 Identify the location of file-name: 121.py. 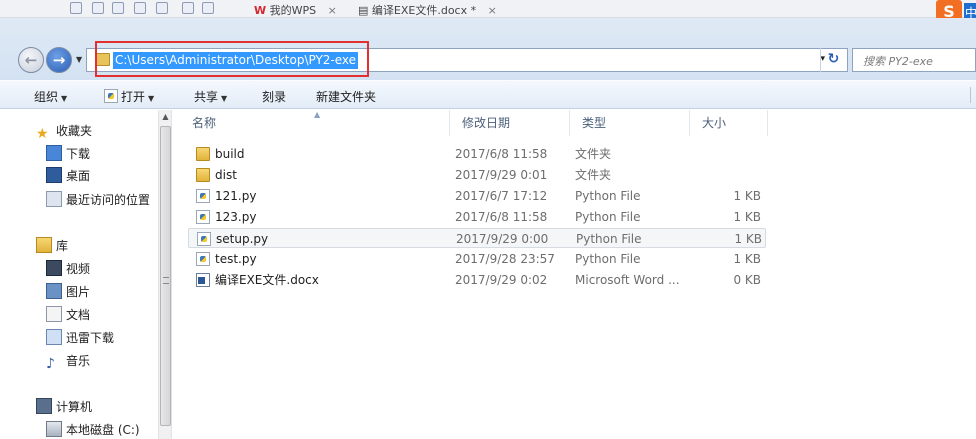
(236, 196).